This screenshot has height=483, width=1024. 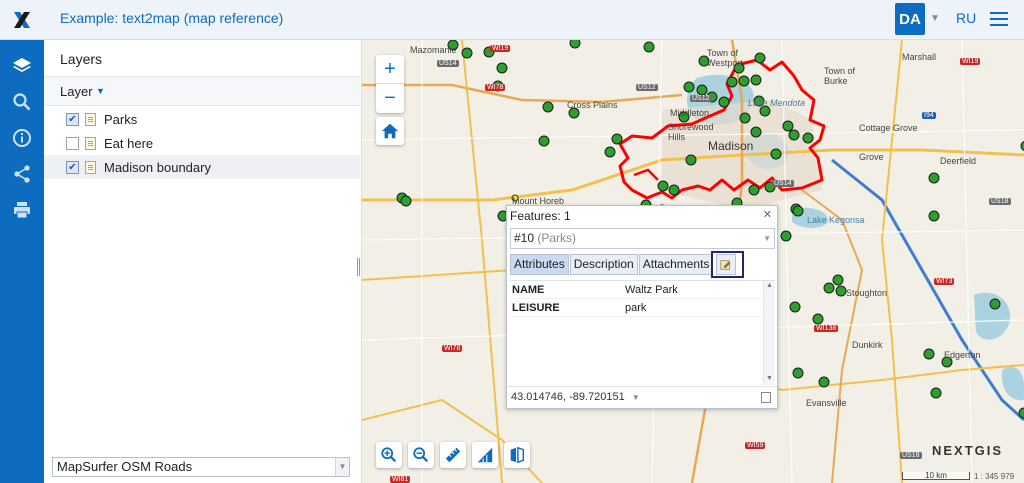 What do you see at coordinates (867, 293) in the screenshot?
I see `map-label: Stoughton` at bounding box center [867, 293].